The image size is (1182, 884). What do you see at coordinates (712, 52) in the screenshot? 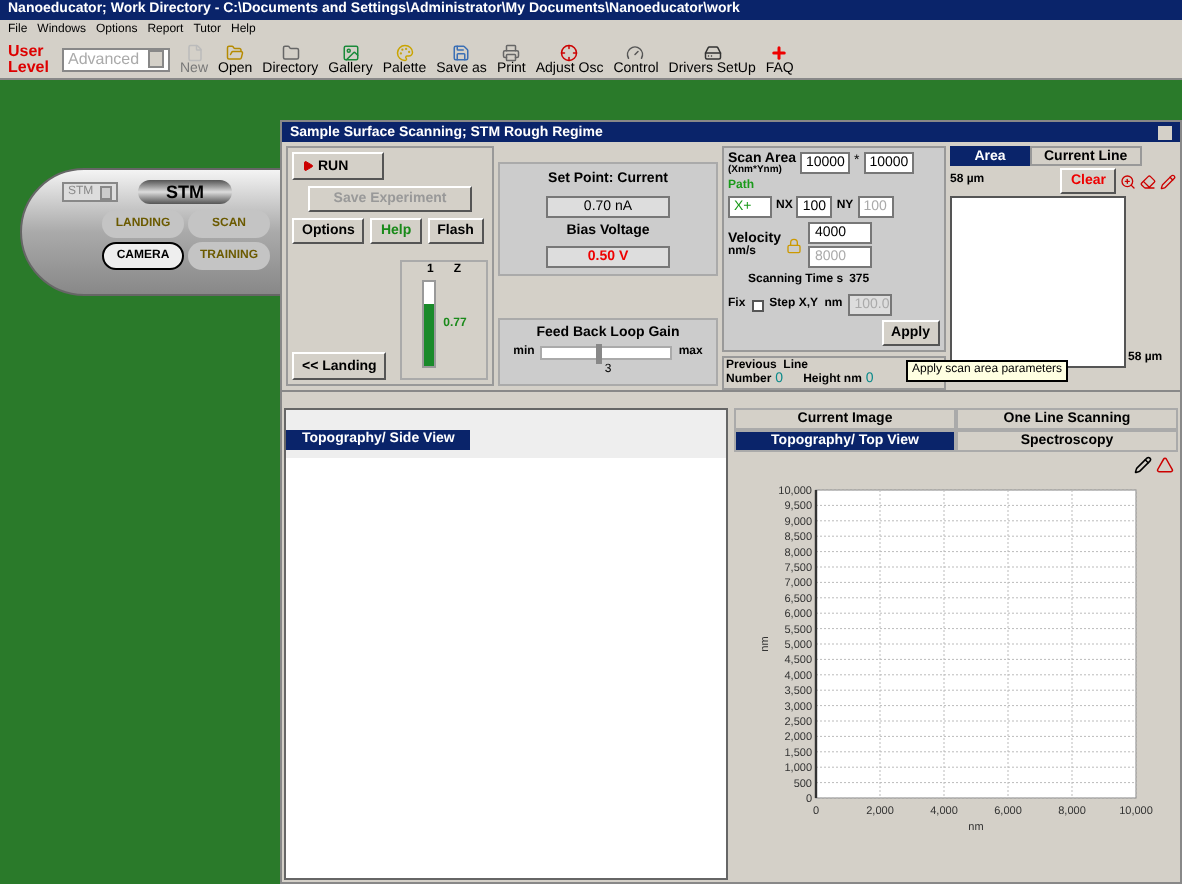
I see `drive-icon` at bounding box center [712, 52].